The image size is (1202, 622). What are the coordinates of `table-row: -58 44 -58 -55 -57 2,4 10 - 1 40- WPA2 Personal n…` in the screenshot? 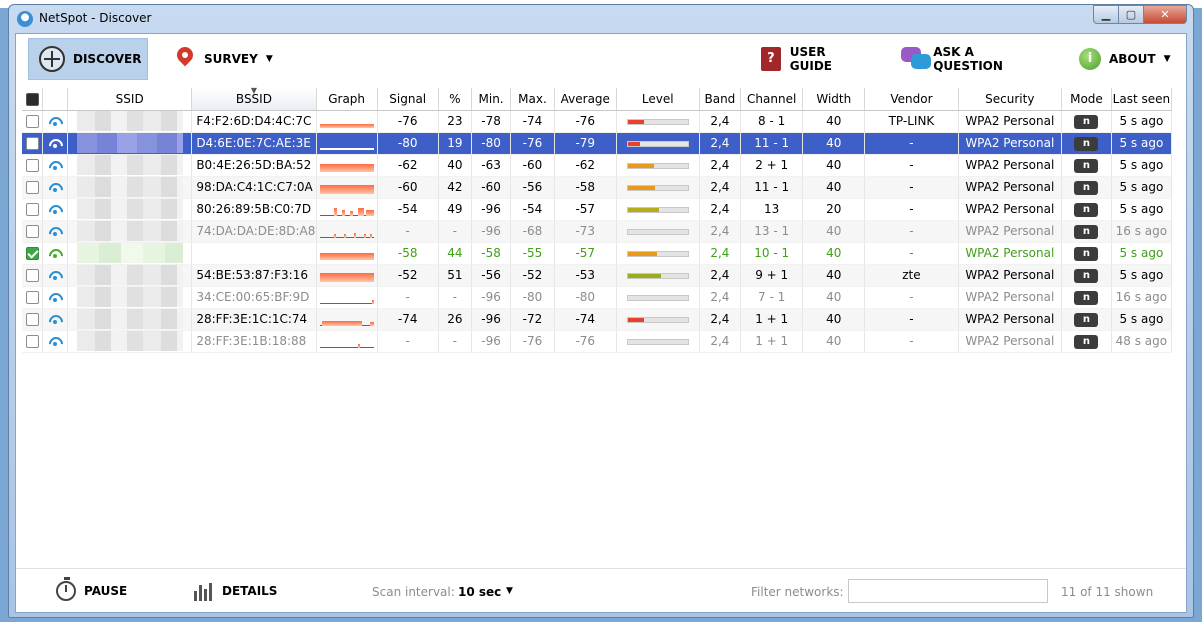 It's located at (597, 253).